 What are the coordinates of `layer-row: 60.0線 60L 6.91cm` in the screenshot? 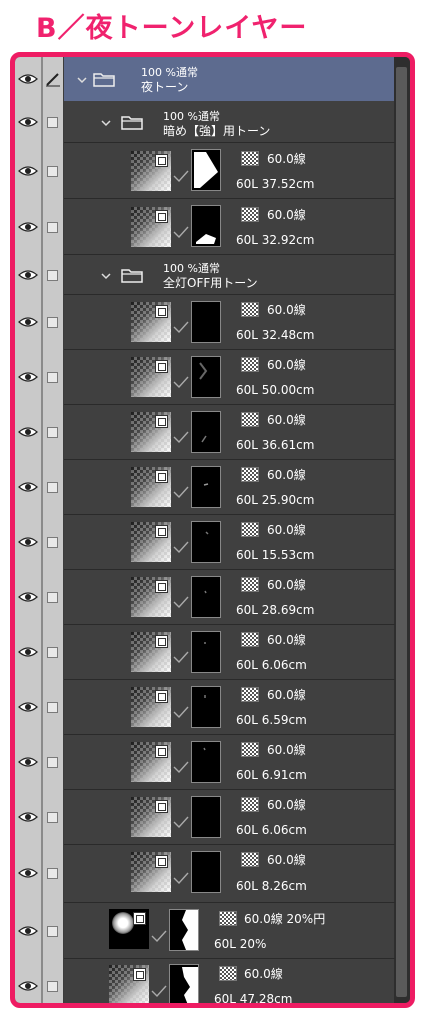 It's located at (205, 762).